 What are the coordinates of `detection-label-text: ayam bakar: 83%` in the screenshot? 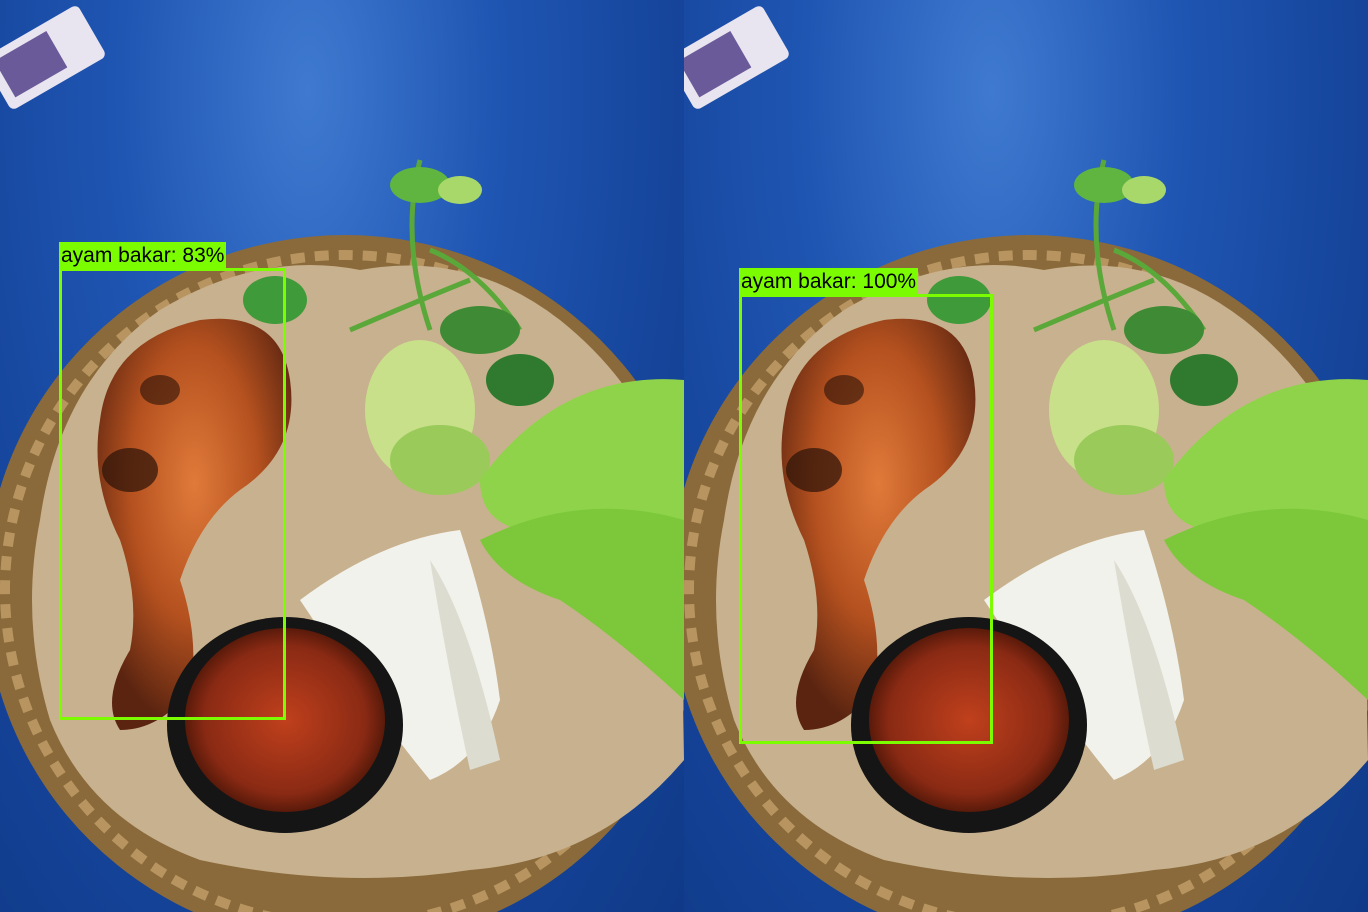 It's located at (143, 255).